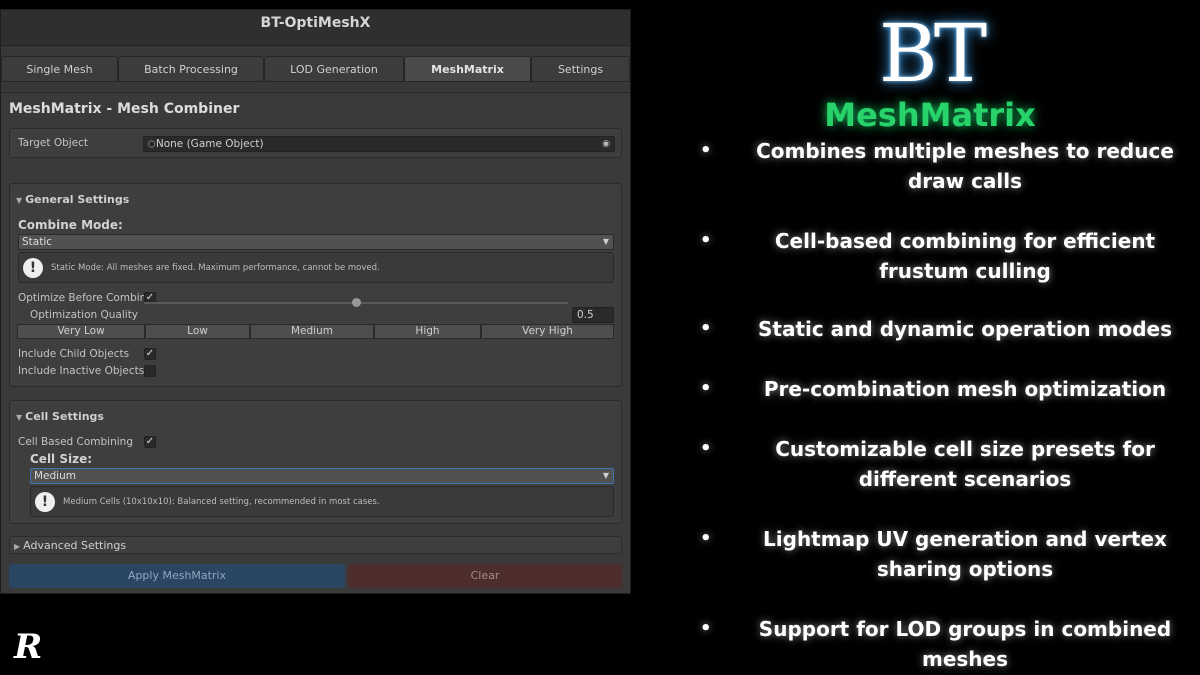 Image resolution: width=1200 pixels, height=675 pixels. I want to click on tab-settings: Settings, so click(580, 69).